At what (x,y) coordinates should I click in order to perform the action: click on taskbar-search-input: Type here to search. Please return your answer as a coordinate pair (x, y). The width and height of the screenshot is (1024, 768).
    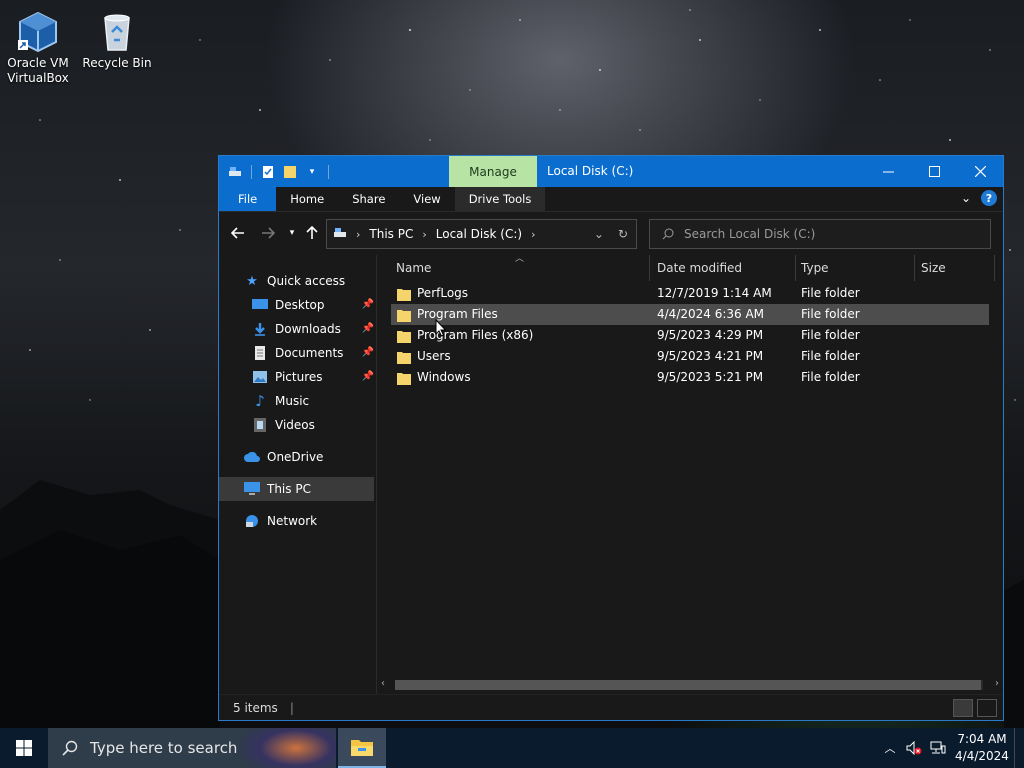
    Looking at the image, I should click on (192, 748).